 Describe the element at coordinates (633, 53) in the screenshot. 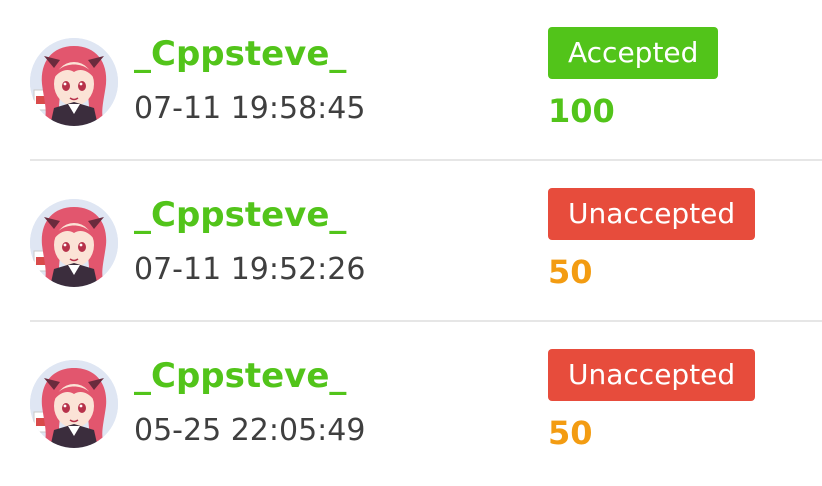

I see `status-badge: Accepted` at that location.